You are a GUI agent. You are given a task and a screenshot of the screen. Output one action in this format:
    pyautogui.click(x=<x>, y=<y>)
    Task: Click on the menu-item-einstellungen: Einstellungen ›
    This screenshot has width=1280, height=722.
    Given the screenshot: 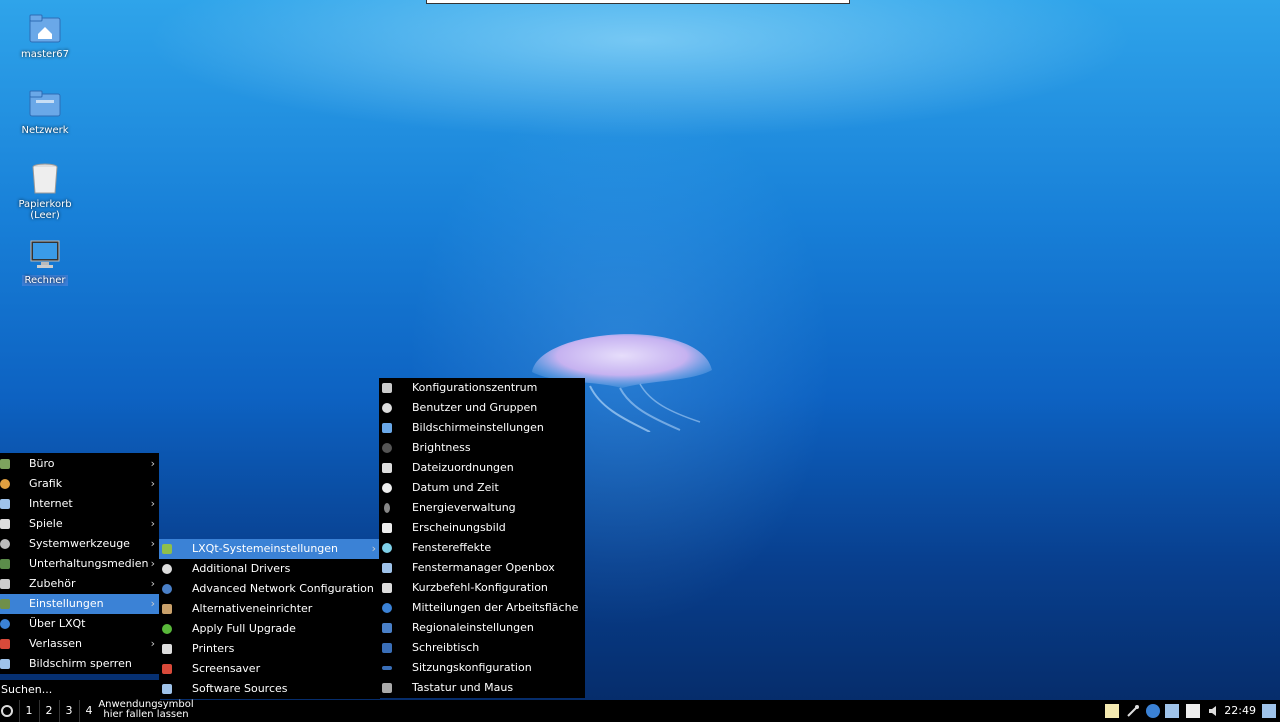 What is the action you would take?
    pyautogui.click(x=79, y=604)
    